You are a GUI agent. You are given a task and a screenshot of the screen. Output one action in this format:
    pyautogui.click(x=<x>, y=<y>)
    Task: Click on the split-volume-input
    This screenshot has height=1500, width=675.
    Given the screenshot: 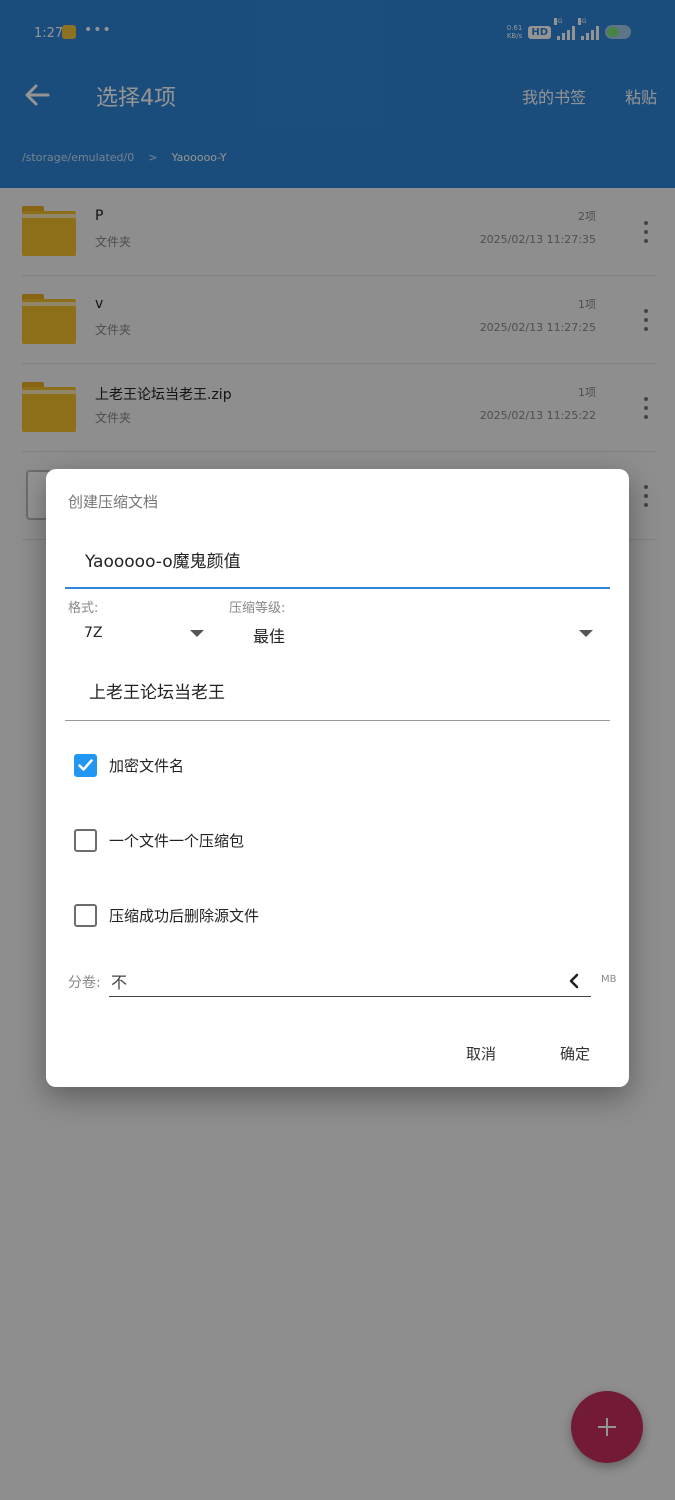 What is the action you would take?
    pyautogui.click(x=350, y=981)
    